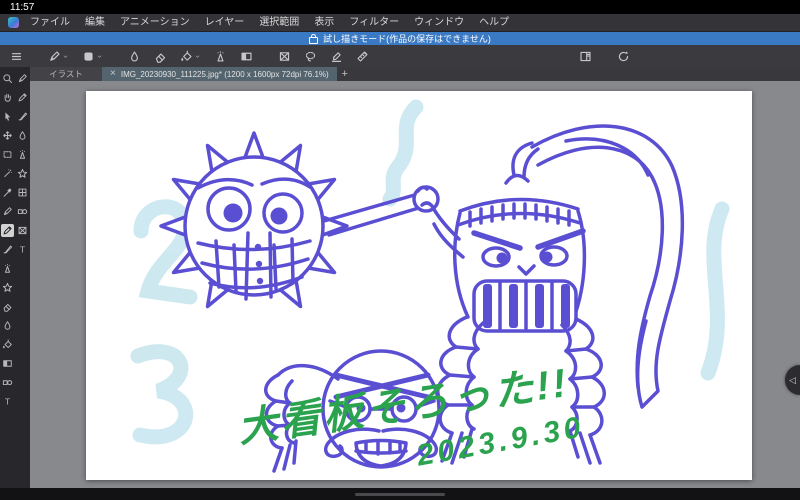  I want to click on tool-pen, so click(7, 211).